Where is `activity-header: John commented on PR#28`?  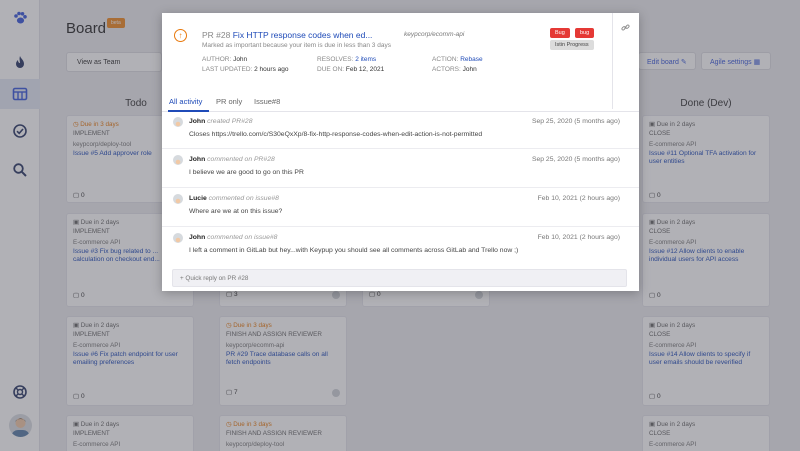 activity-header: John commented on PR#28 is located at coordinates (232, 159).